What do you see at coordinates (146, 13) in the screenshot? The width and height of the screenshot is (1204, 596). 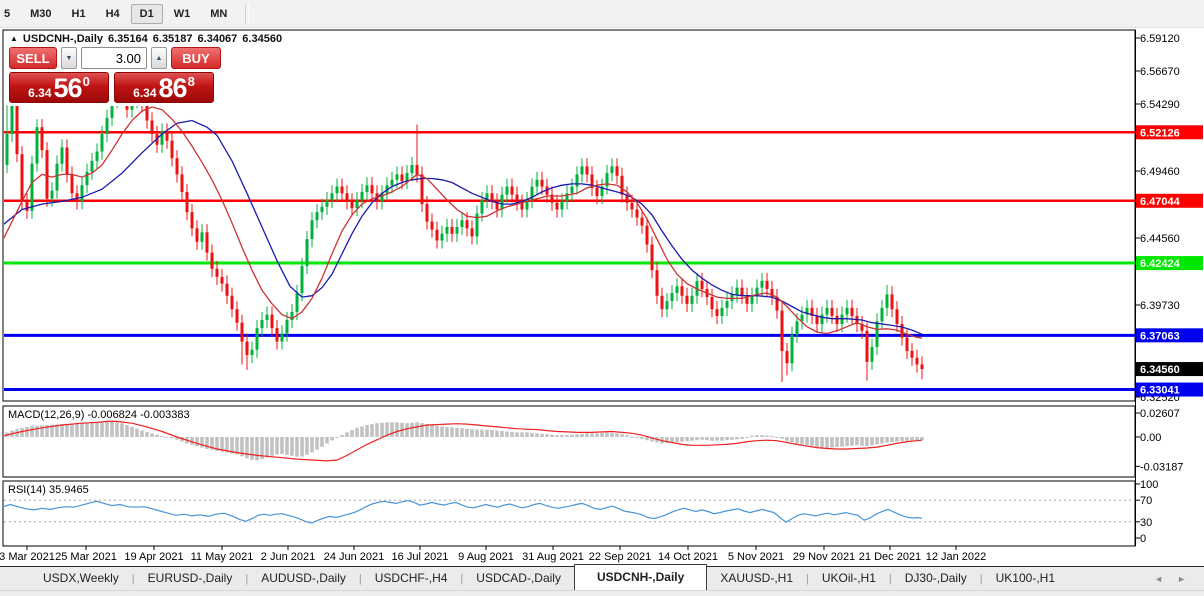 I see `timeframe-d1-button: D1` at bounding box center [146, 13].